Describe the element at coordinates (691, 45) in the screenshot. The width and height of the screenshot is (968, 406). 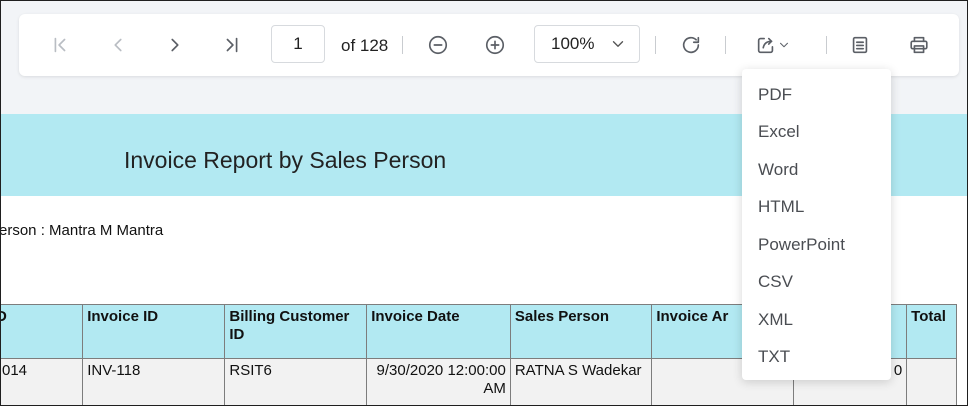
I see `refresh-icon` at that location.